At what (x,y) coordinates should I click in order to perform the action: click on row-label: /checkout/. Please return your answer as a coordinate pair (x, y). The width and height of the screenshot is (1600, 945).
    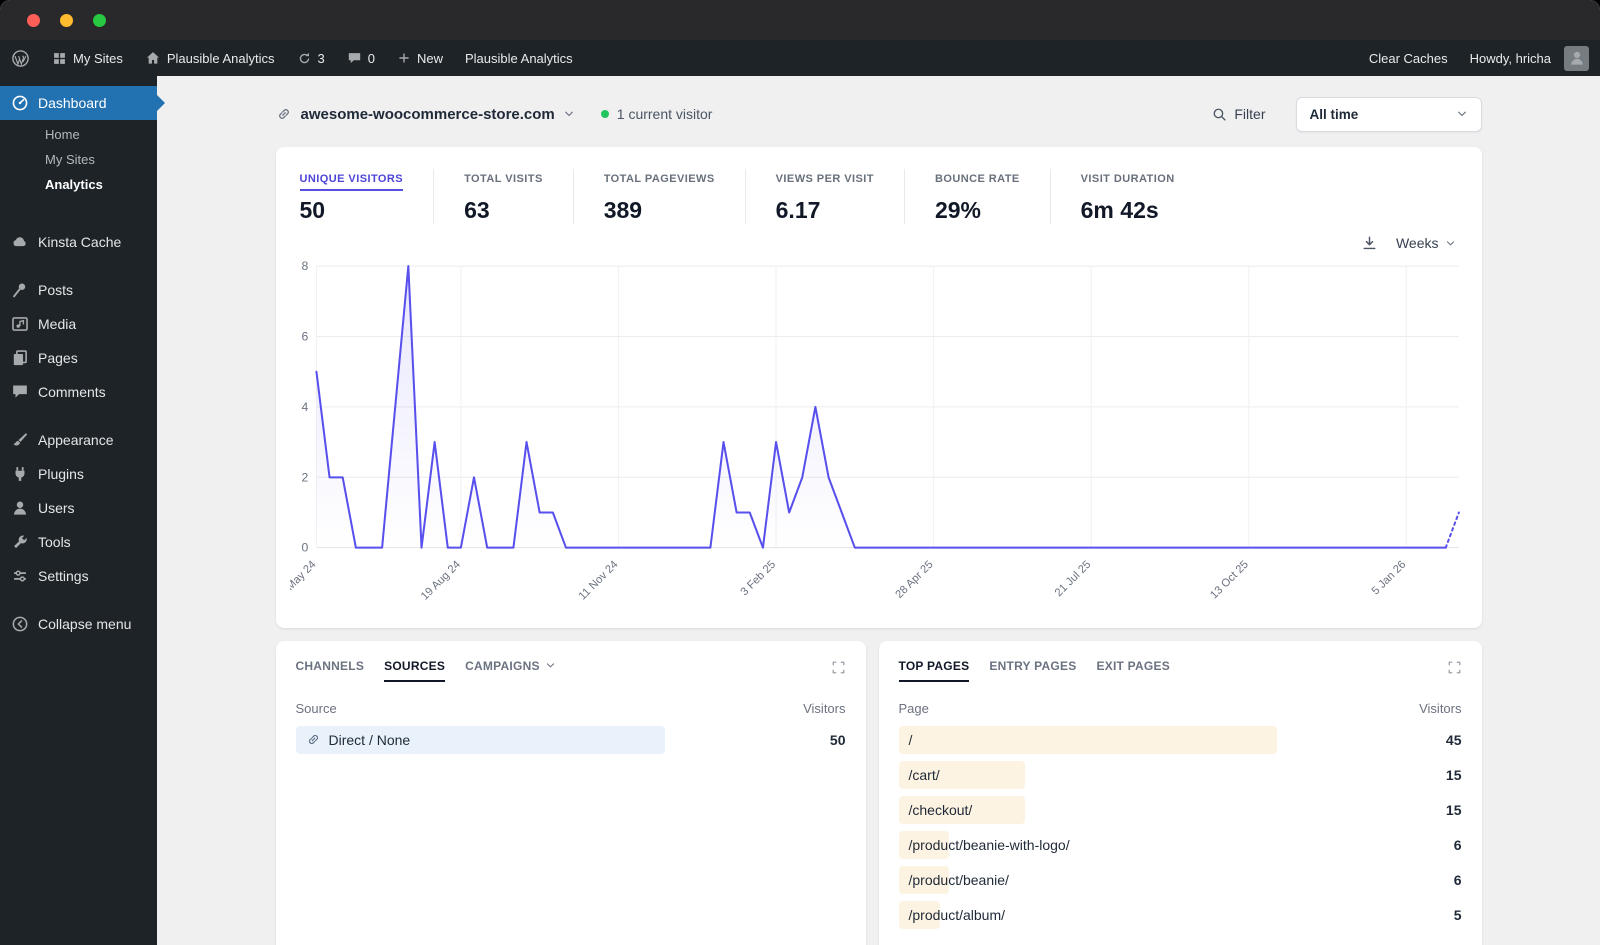
    Looking at the image, I should click on (936, 810).